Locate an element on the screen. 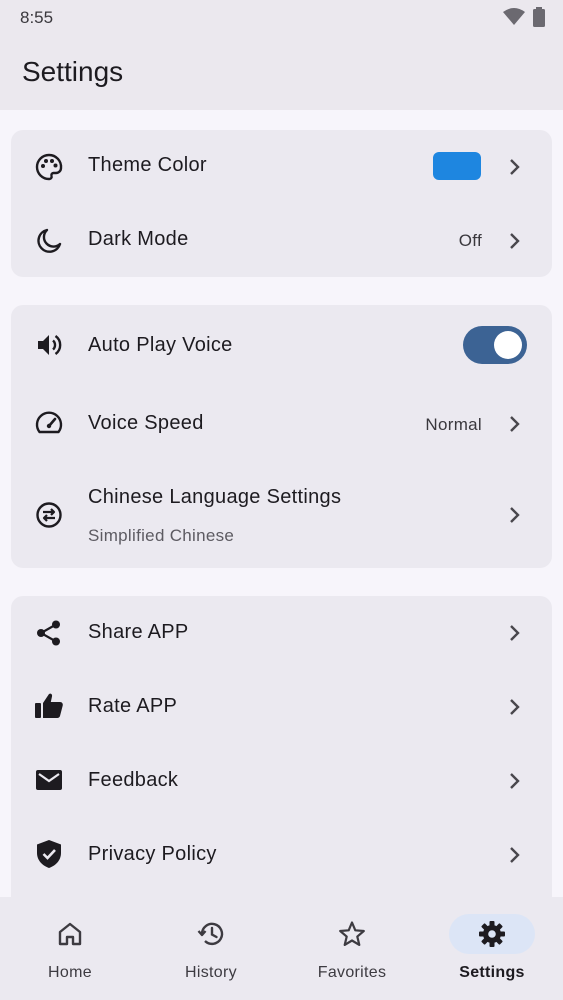 This screenshot has width=563, height=1000. share-icon is located at coordinates (49, 633).